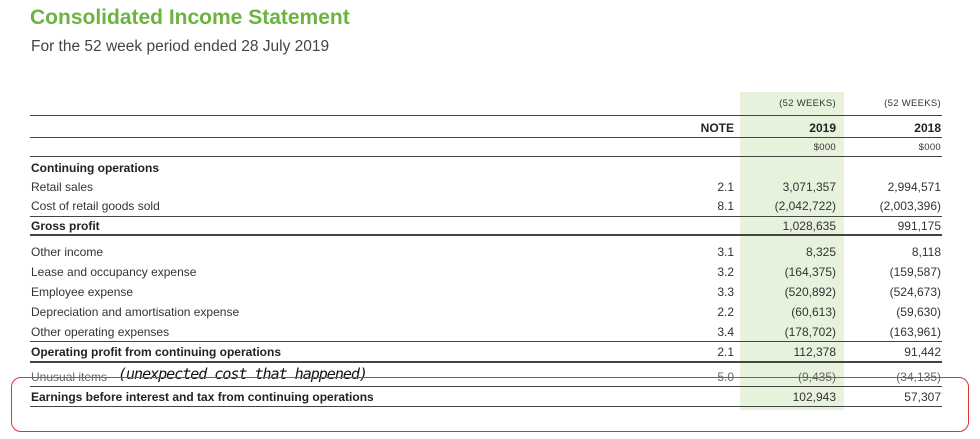 Image resolution: width=980 pixels, height=439 pixels. What do you see at coordinates (486, 137) in the screenshot?
I see `header-rule-mid` at bounding box center [486, 137].